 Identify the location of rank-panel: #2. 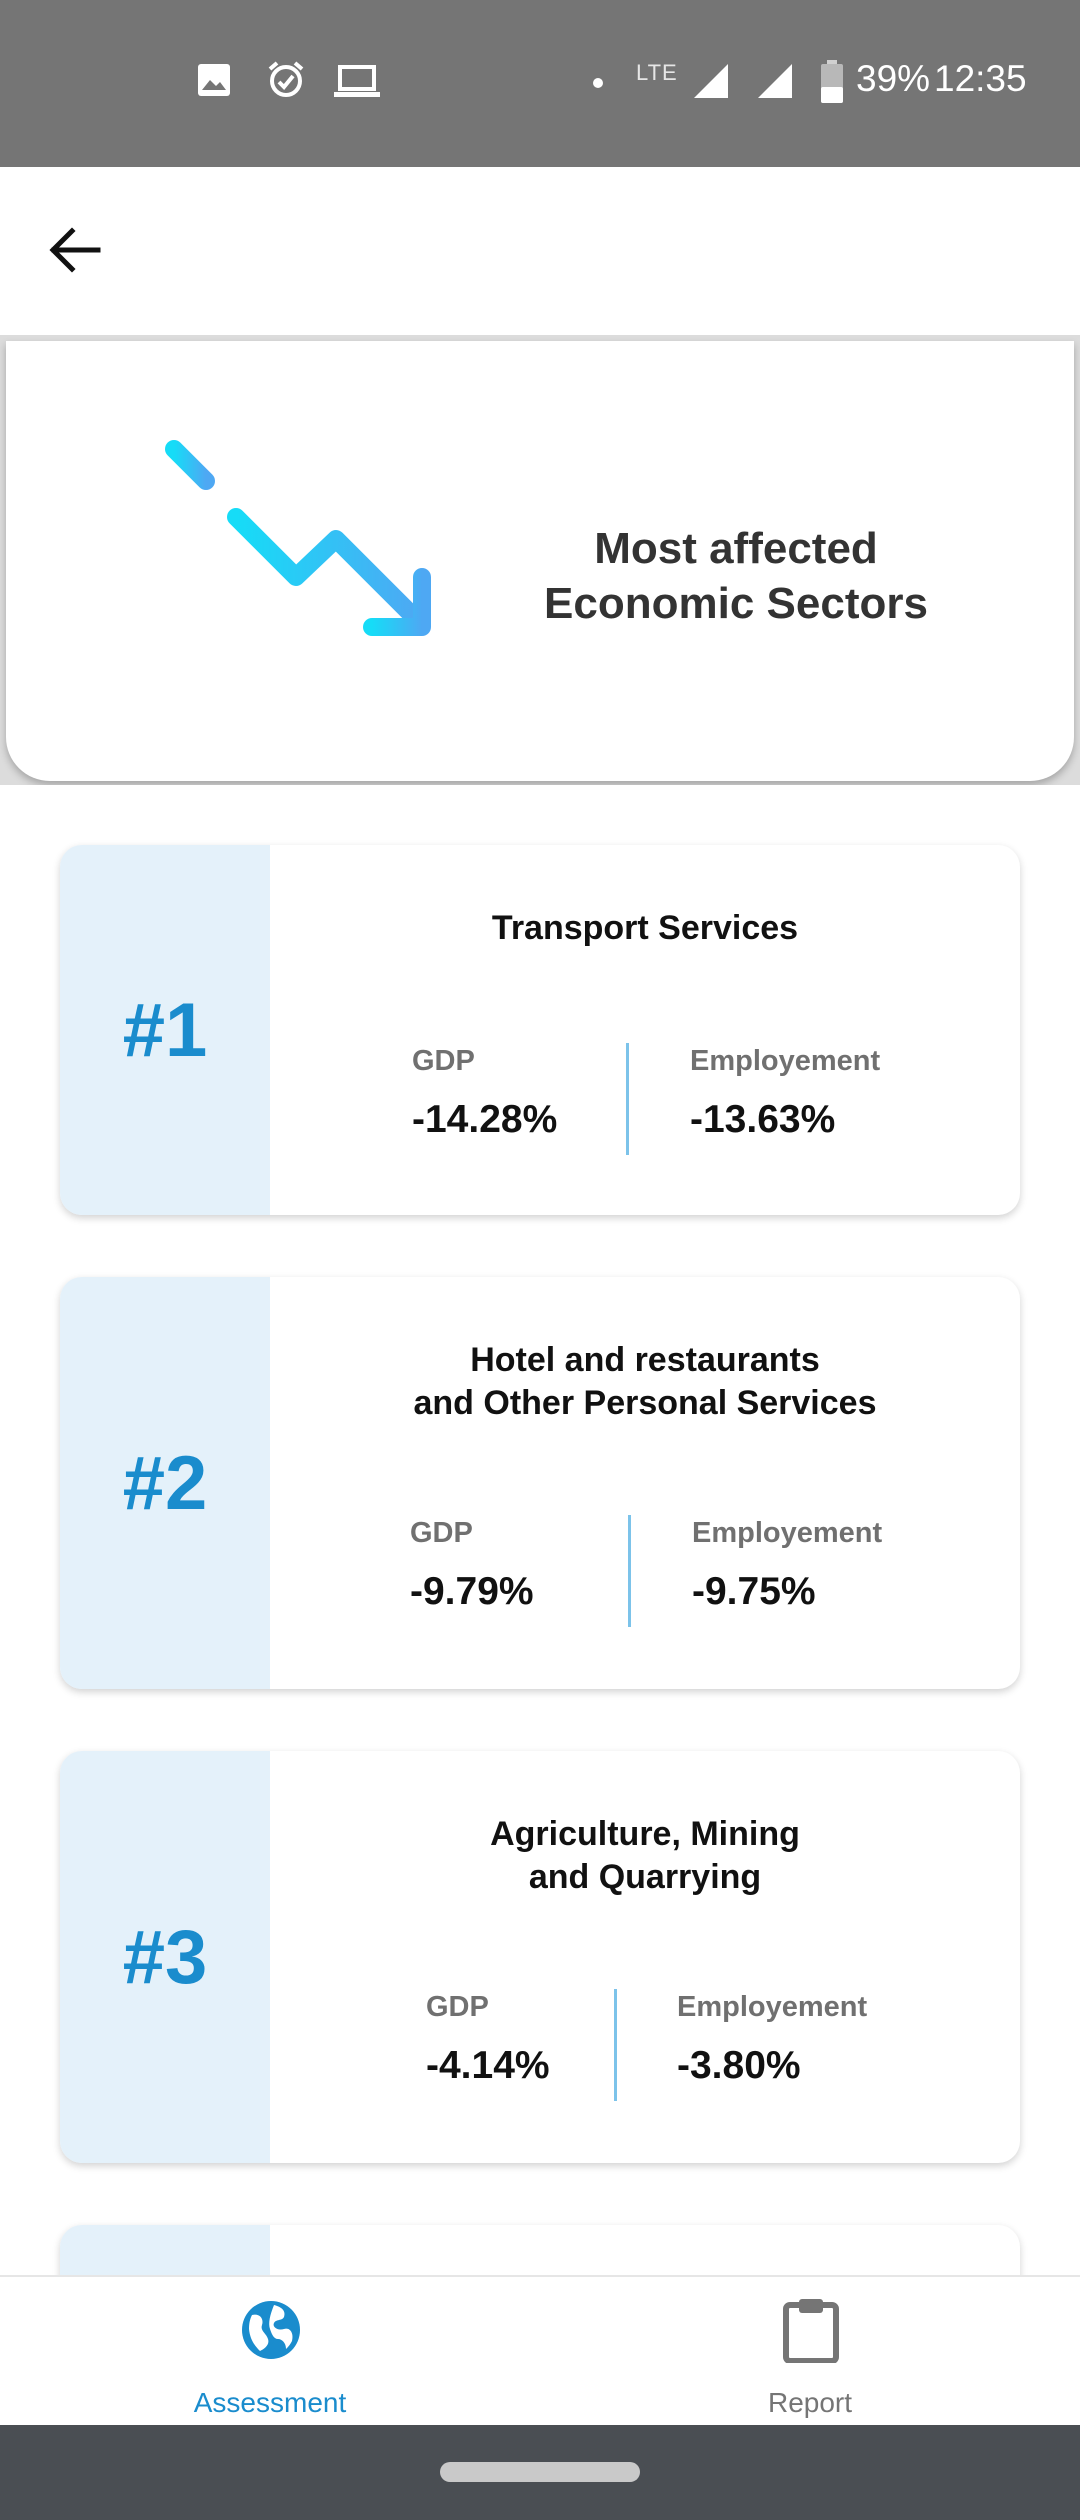
(165, 1483).